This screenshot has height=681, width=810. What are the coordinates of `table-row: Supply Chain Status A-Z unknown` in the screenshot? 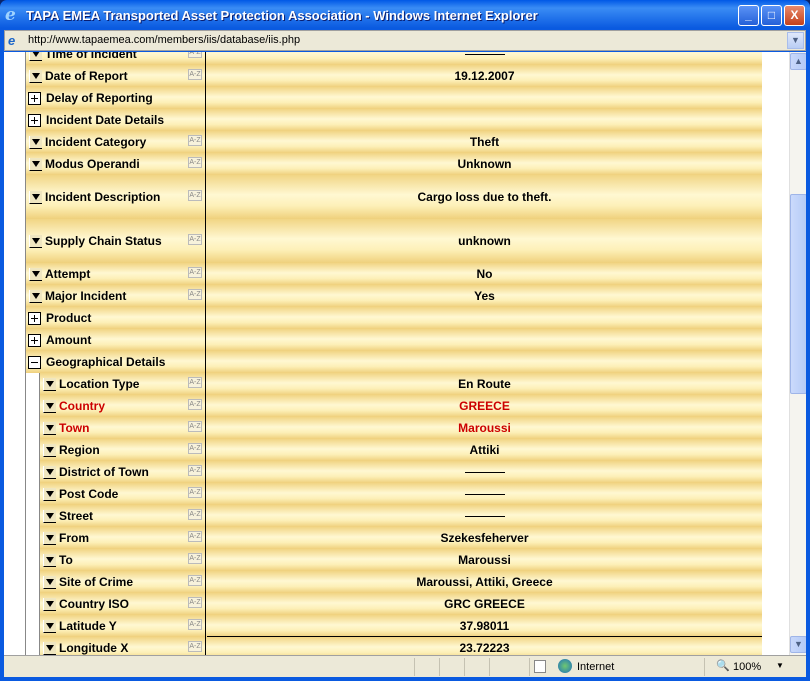 It's located at (394, 241).